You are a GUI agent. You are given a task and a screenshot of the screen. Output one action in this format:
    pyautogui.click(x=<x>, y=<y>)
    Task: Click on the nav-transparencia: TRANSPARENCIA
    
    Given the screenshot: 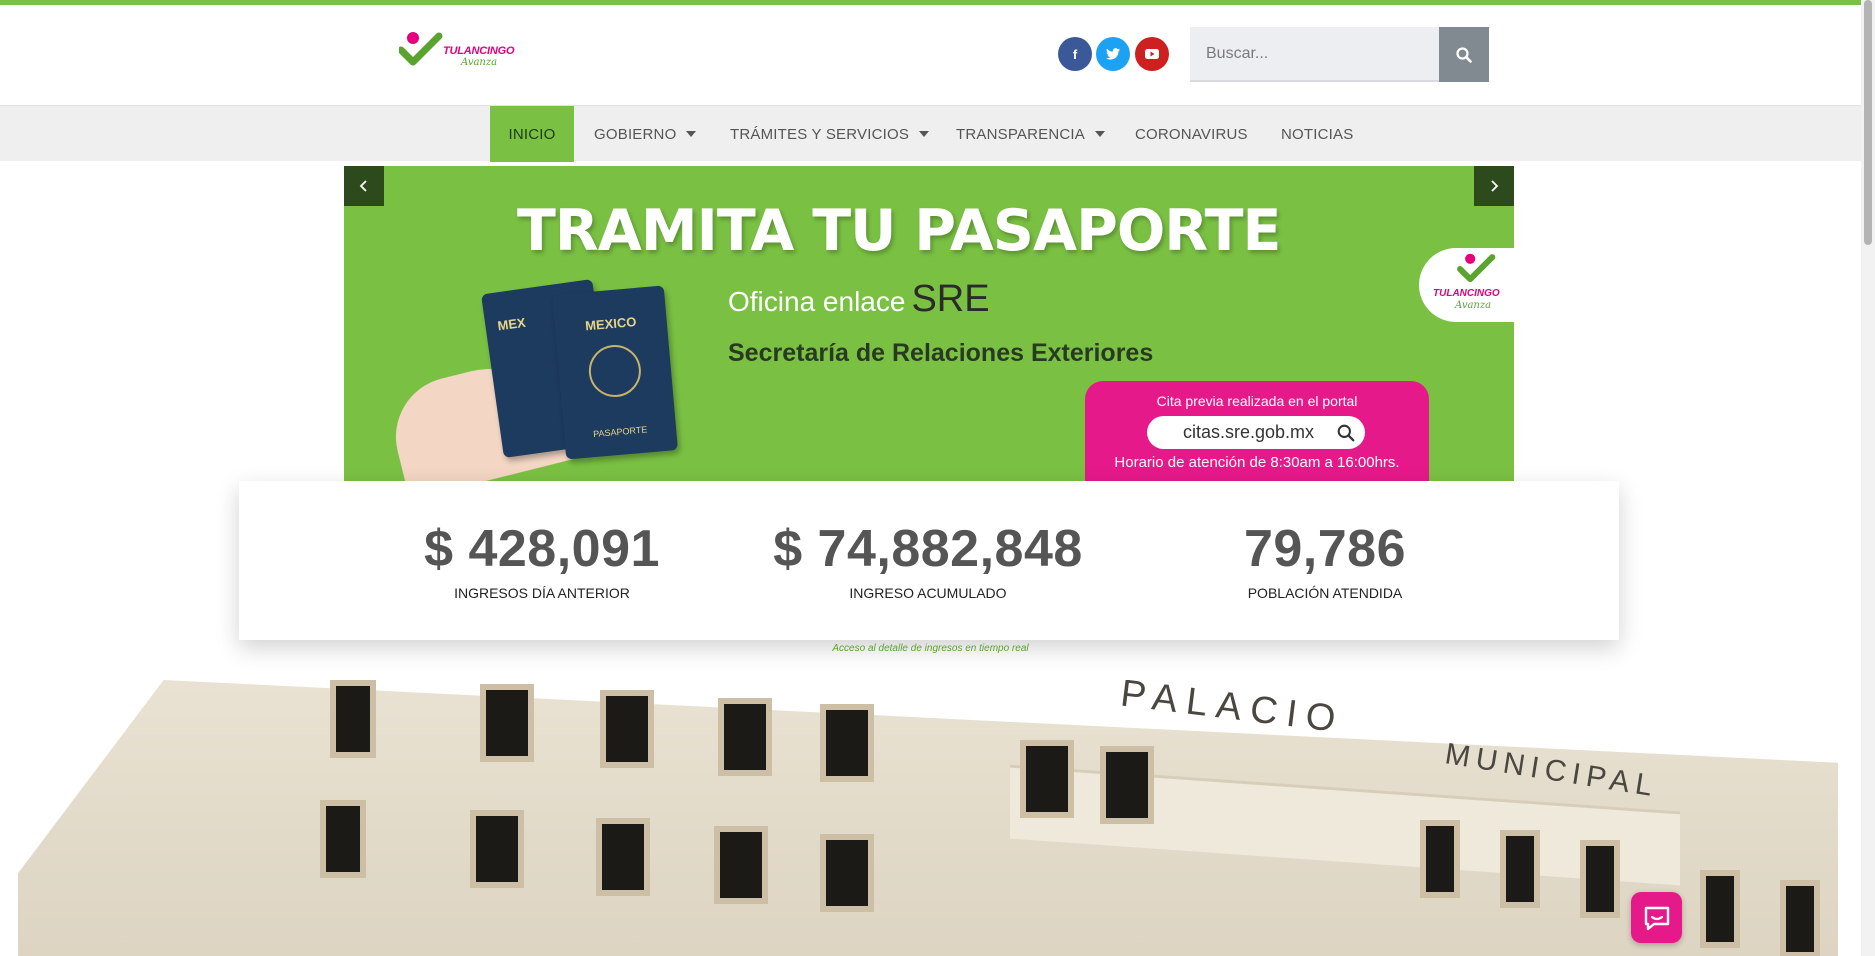 What is the action you would take?
    pyautogui.click(x=1031, y=134)
    